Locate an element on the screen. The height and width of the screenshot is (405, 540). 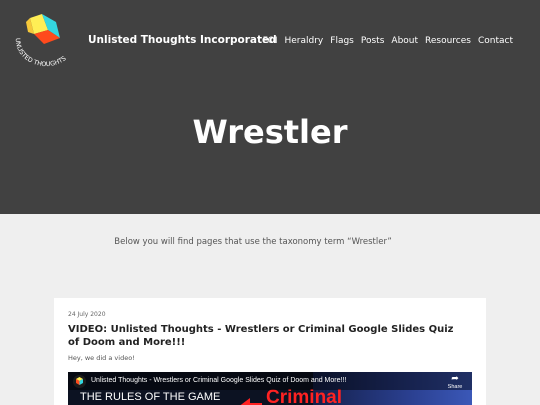
share-label: Share is located at coordinates (455, 387).